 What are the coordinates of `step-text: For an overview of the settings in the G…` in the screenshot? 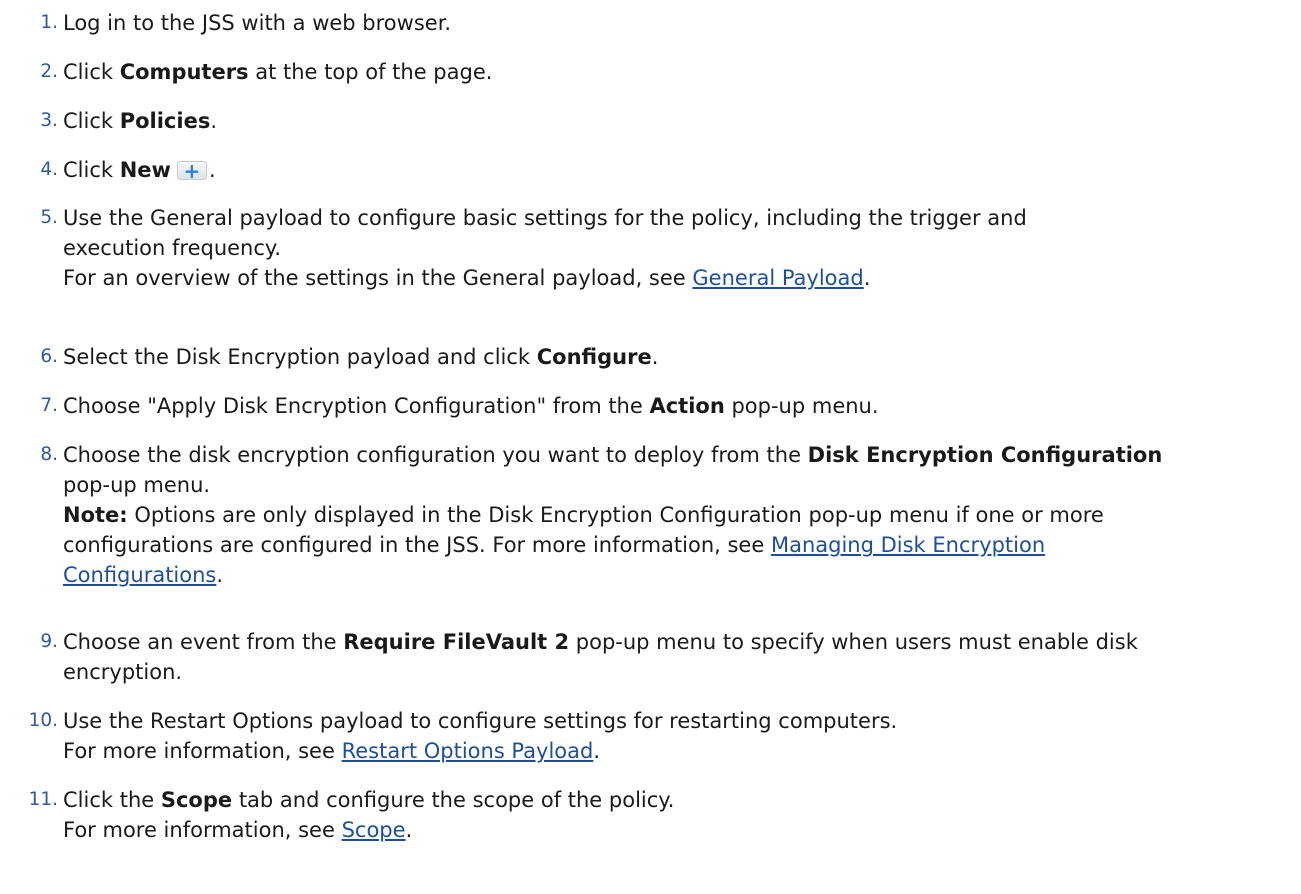 It's located at (378, 278).